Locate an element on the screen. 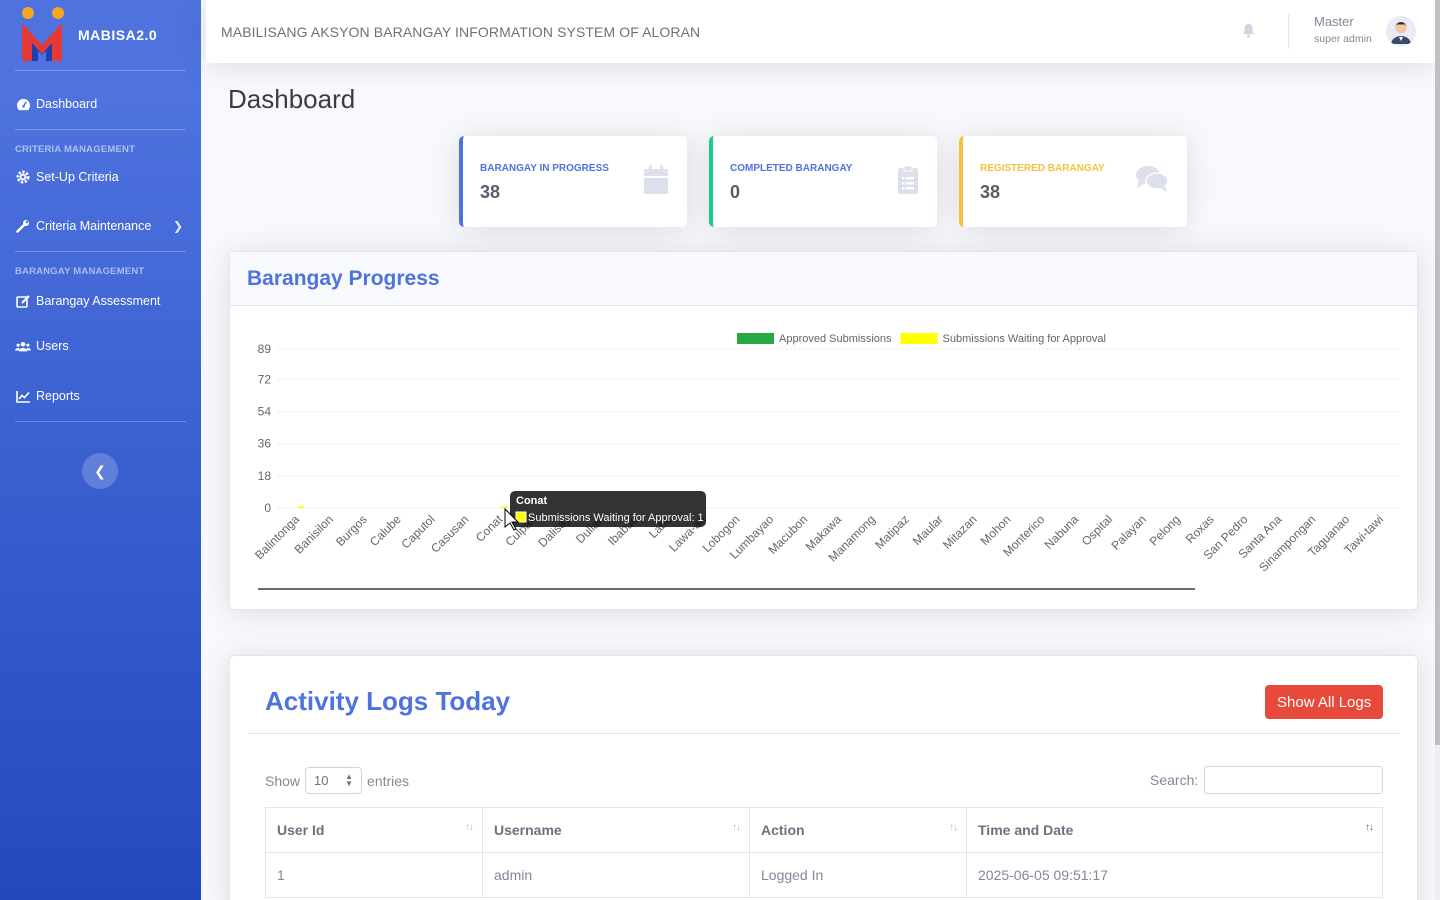 The image size is (1440, 900). select-arrows-icon: ▲ ▼ is located at coordinates (349, 780).